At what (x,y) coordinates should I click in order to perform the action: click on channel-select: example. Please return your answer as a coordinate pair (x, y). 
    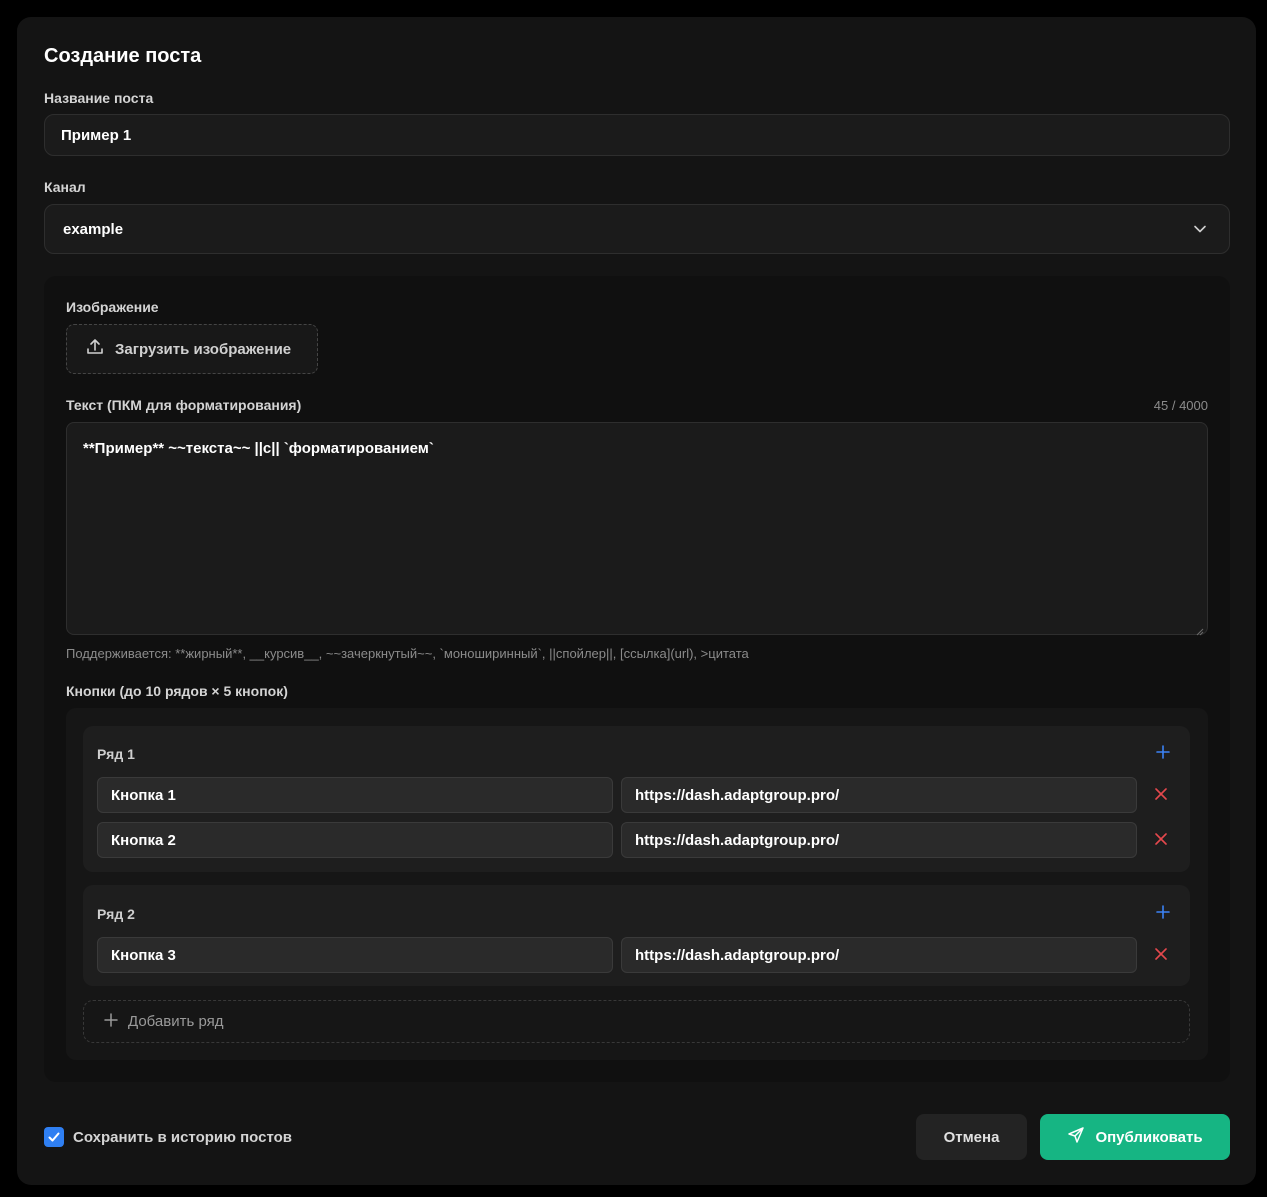
    Looking at the image, I should click on (637, 229).